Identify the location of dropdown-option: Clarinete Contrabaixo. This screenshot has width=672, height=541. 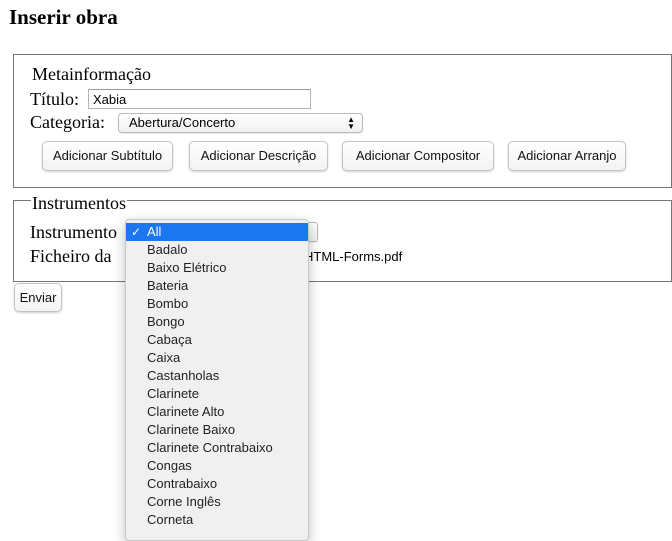
(217, 448).